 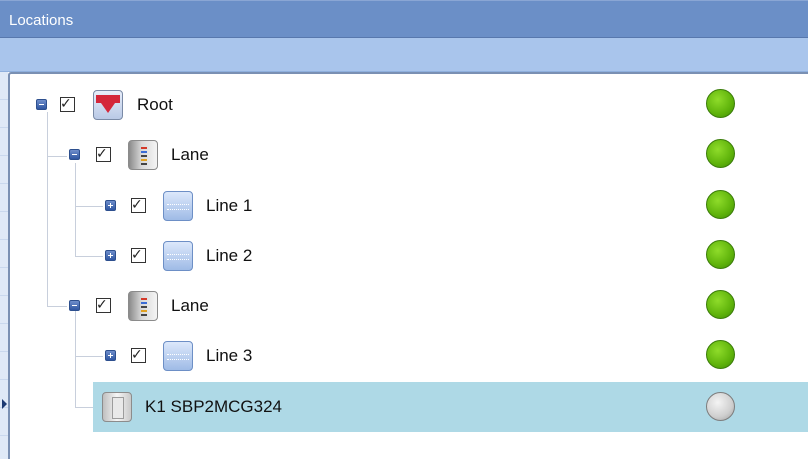 I want to click on node-label: Line 3, so click(x=229, y=355).